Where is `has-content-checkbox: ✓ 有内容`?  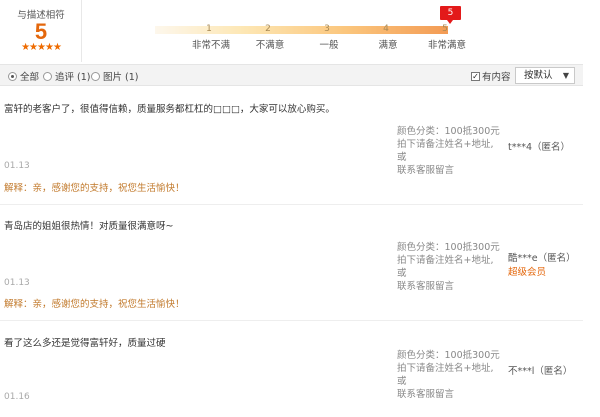 has-content-checkbox: ✓ 有内容 is located at coordinates (491, 76).